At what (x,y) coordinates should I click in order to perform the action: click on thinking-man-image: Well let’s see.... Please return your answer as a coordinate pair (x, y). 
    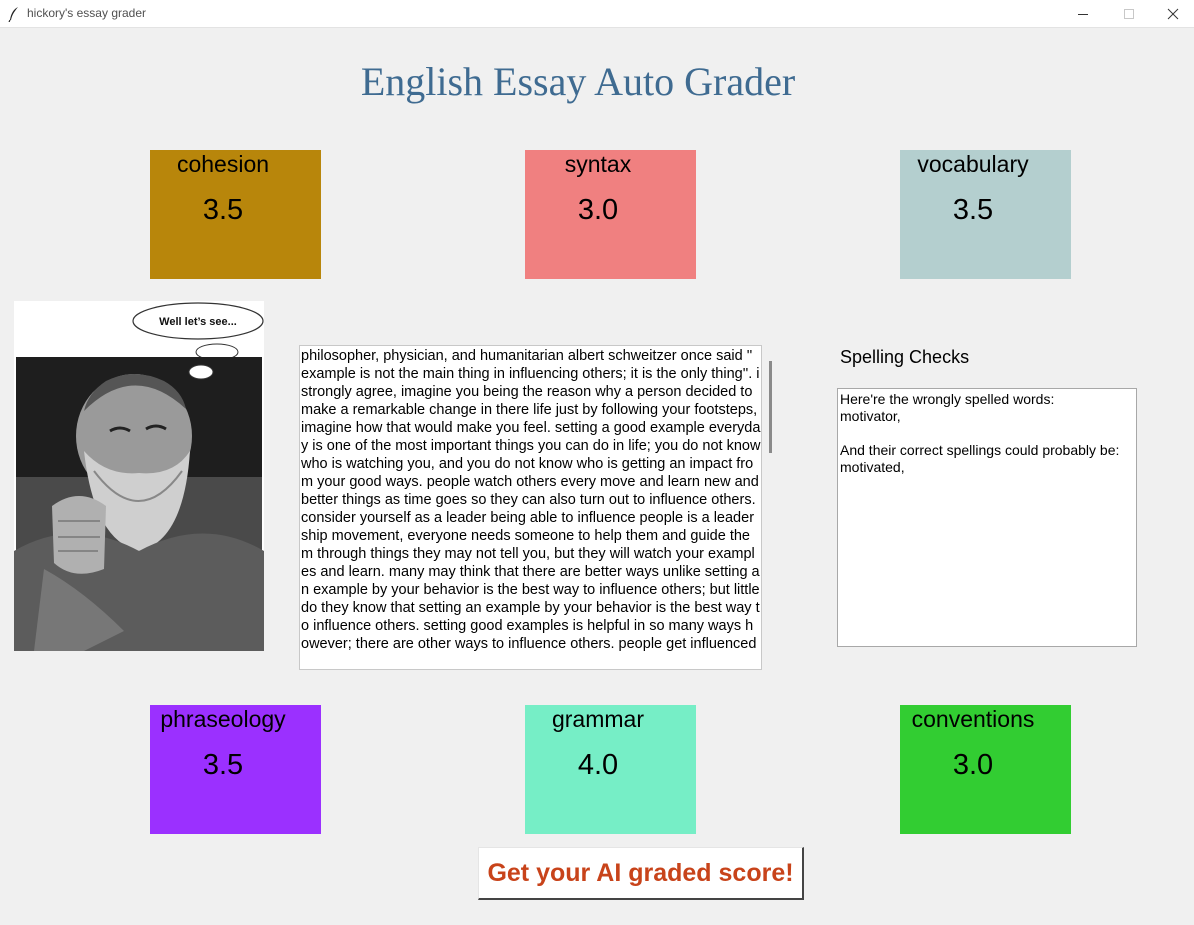
    Looking at the image, I should click on (139, 476).